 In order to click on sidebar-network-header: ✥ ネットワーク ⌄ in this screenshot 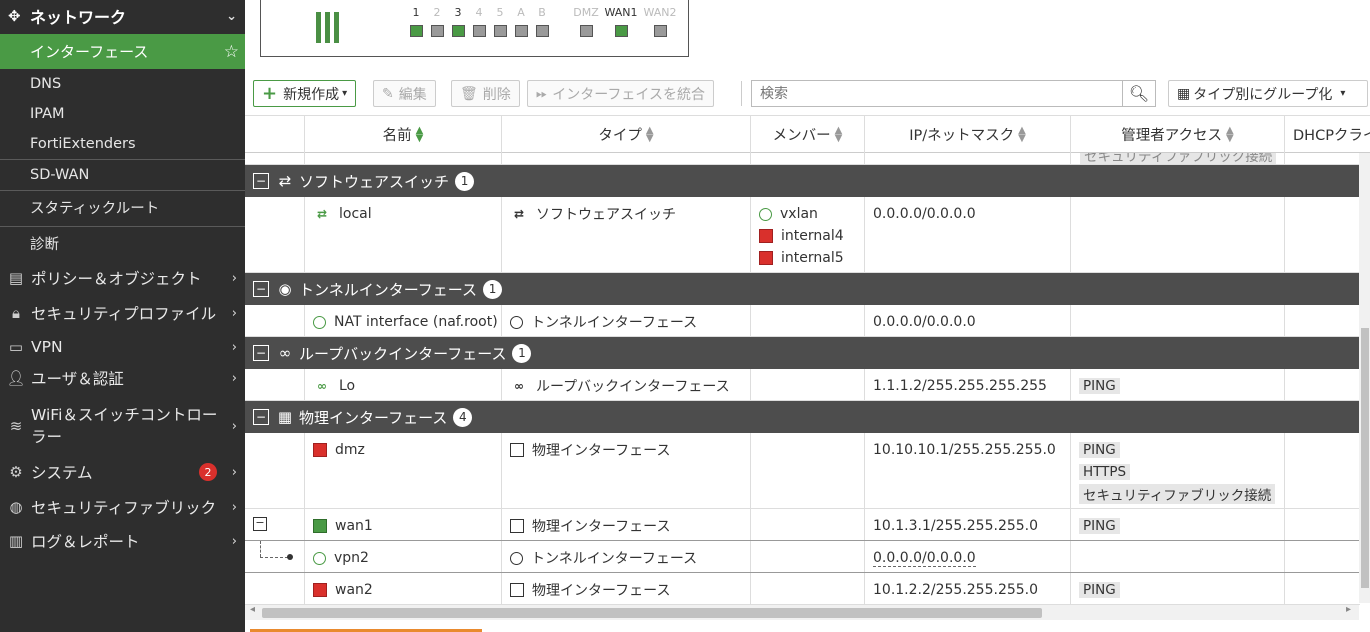, I will do `click(122, 16)`.